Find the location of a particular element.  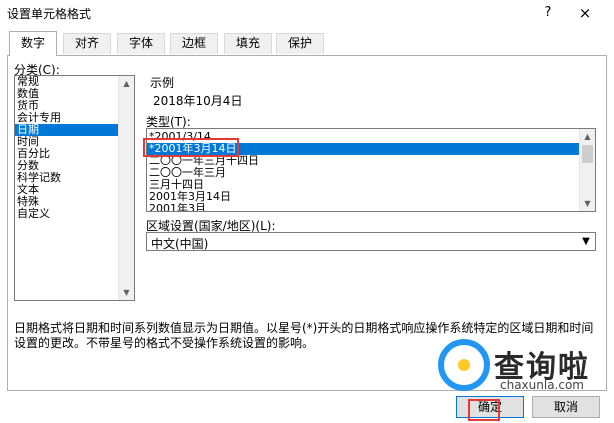

sample-group: 2018年10月4日 is located at coordinates (370, 98).